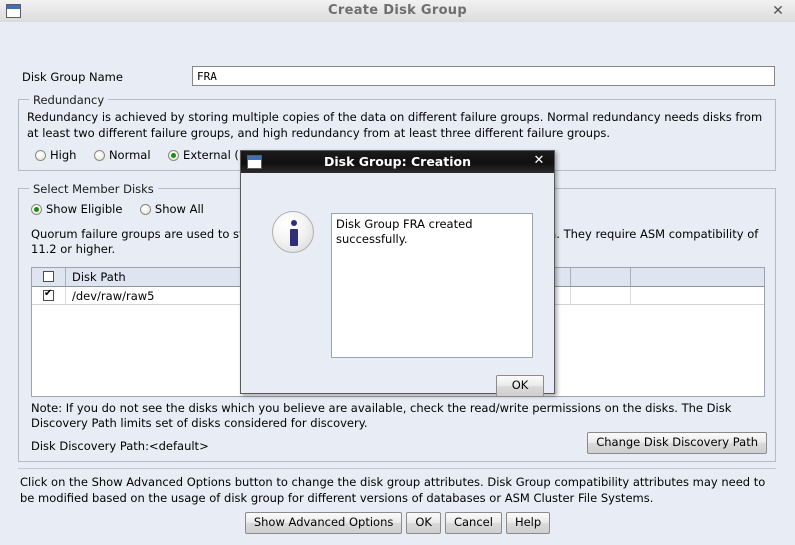  Describe the element at coordinates (63, 155) in the screenshot. I see `radio-high-label: High` at that location.